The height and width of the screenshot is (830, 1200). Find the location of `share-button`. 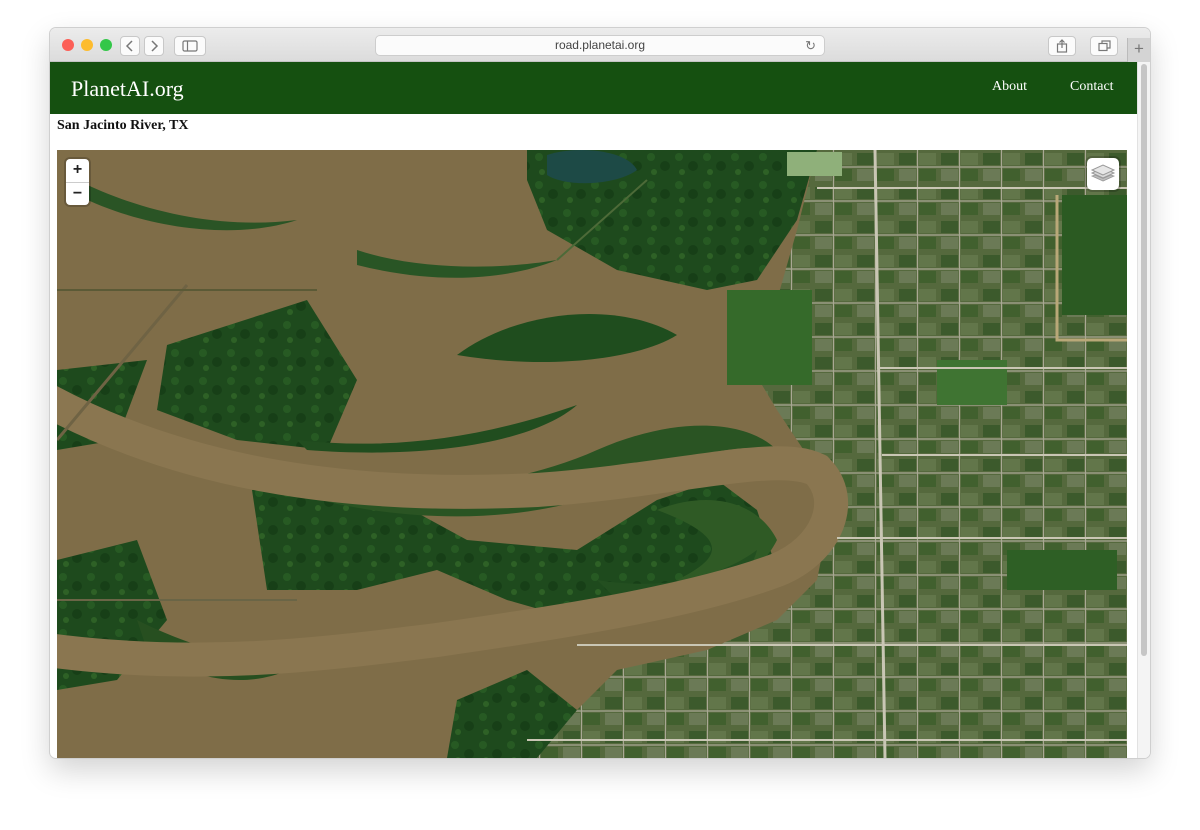

share-button is located at coordinates (1062, 46).